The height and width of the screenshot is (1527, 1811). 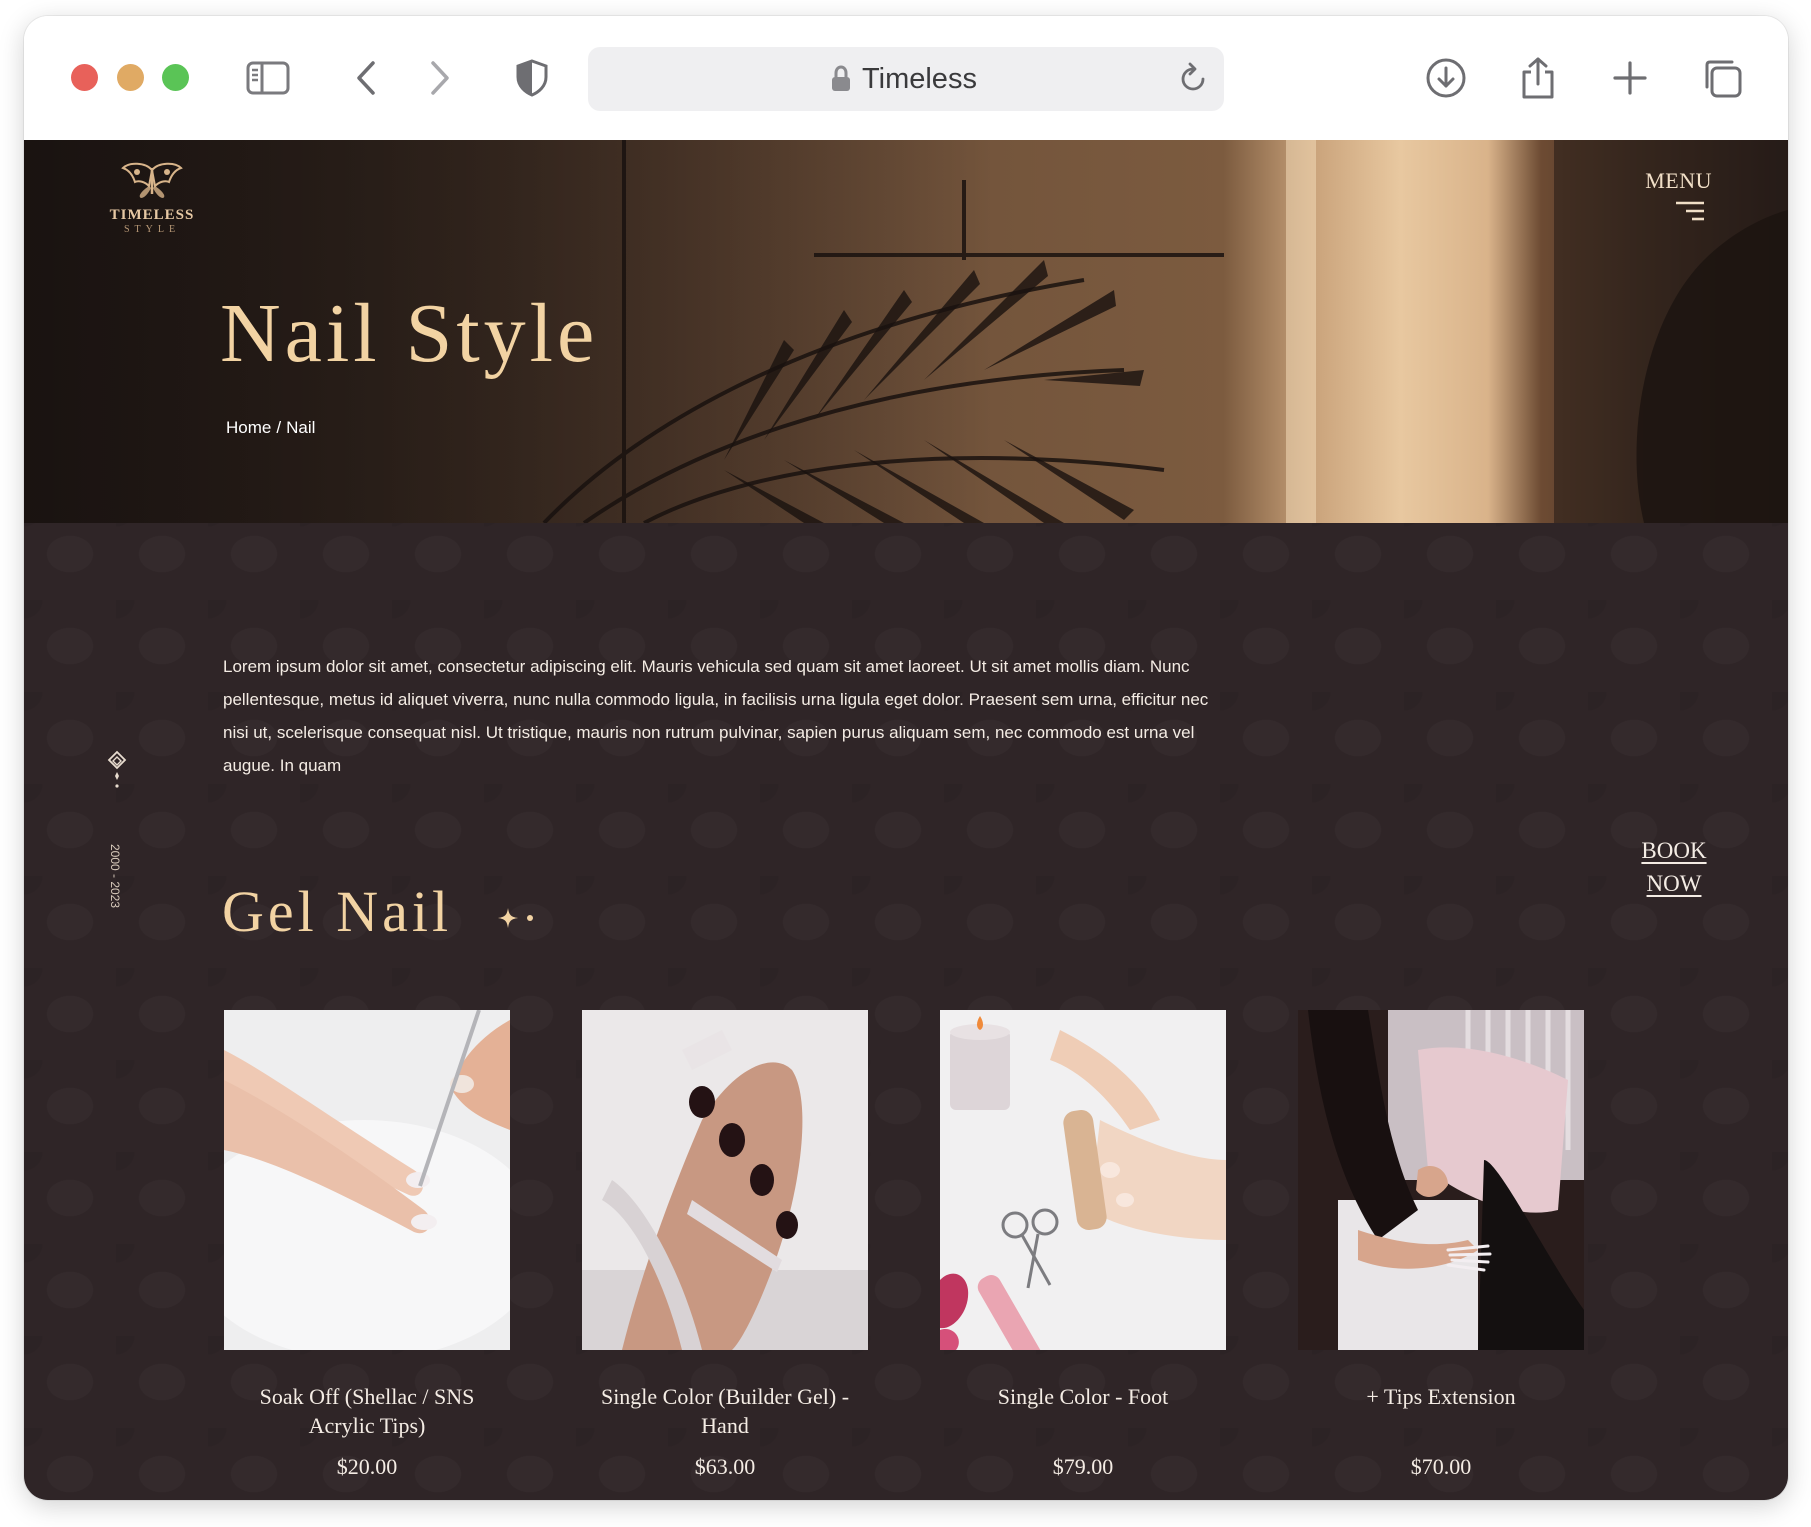 What do you see at coordinates (1441, 1180) in the screenshot?
I see `service-image-tips-extension` at bounding box center [1441, 1180].